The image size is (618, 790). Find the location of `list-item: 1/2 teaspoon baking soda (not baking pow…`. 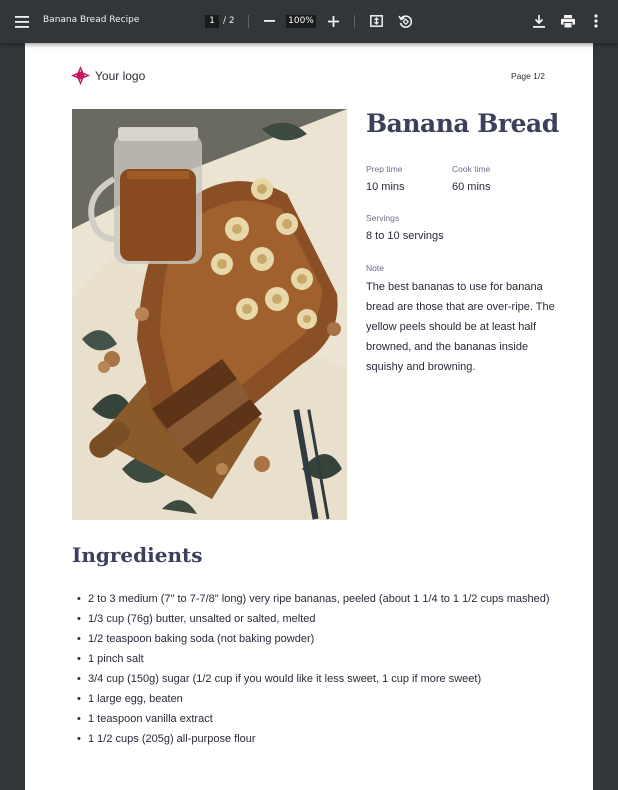

list-item: 1/2 teaspoon baking soda (not baking pow… is located at coordinates (314, 639).